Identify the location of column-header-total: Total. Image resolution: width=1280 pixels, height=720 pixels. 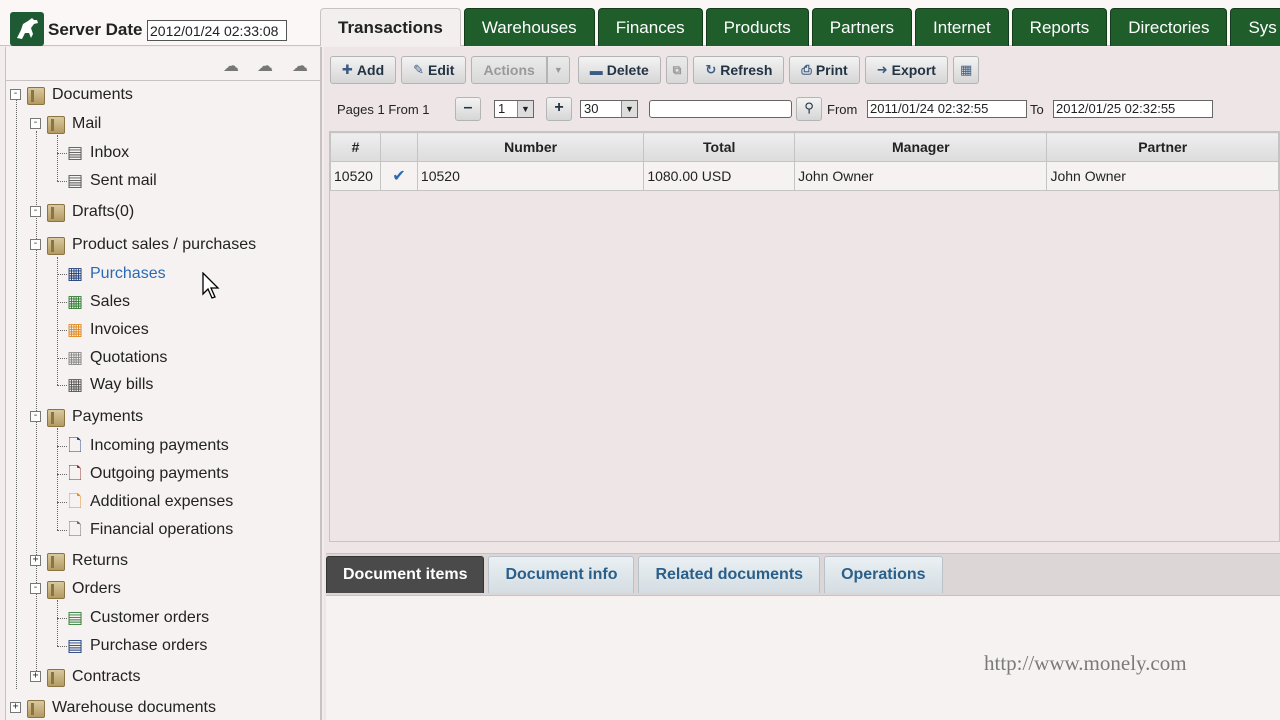
(719, 147).